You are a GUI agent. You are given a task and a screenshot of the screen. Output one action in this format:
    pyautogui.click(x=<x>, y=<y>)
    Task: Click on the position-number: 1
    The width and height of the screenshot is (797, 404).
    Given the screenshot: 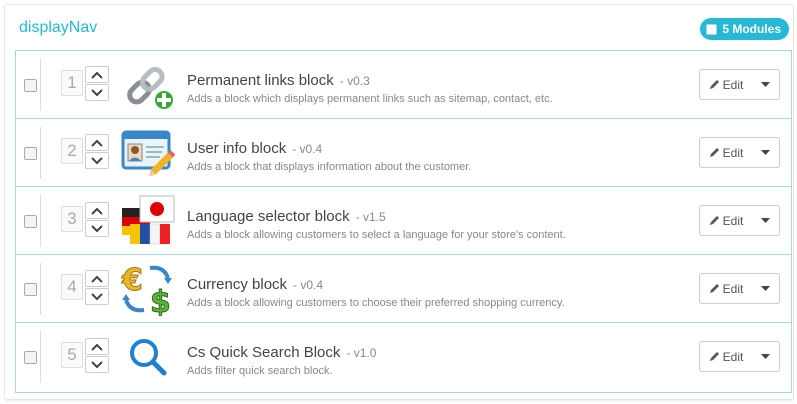 What is the action you would take?
    pyautogui.click(x=72, y=83)
    